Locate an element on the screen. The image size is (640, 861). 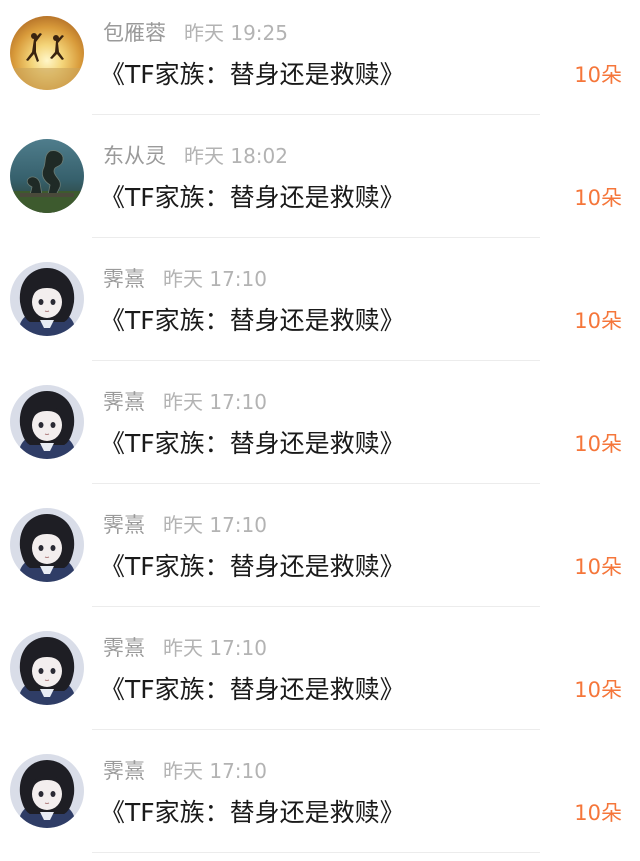
item-meta: 包雁蓉 昨天 19:25 is located at coordinates (195, 33).